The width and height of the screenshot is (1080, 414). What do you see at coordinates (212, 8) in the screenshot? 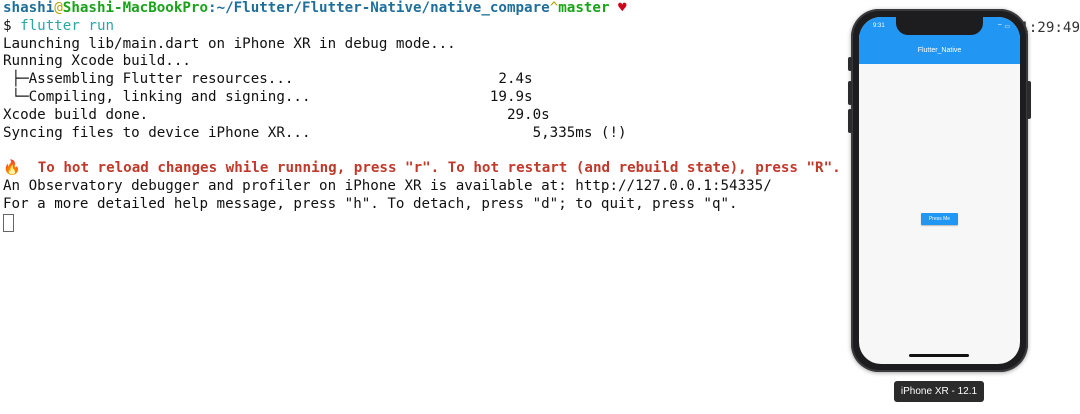
I see `prompt-colon: :` at bounding box center [212, 8].